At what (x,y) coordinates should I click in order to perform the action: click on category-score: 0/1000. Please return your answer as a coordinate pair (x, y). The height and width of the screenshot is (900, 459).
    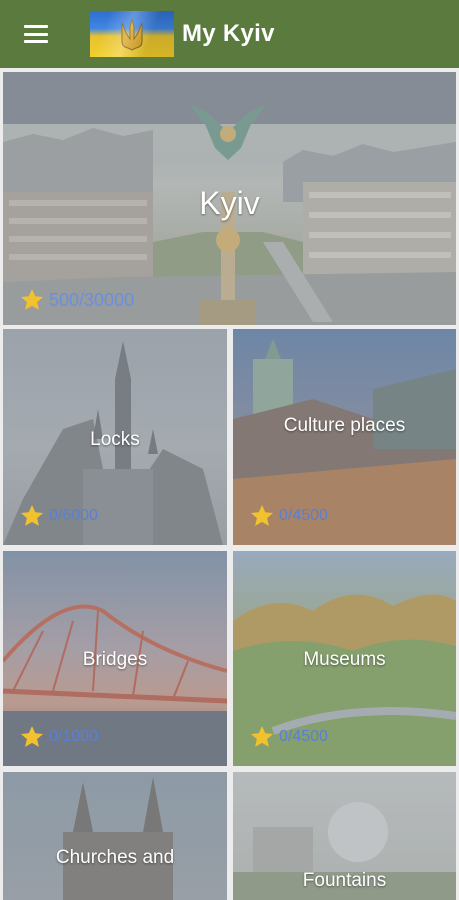
    Looking at the image, I should click on (58, 737).